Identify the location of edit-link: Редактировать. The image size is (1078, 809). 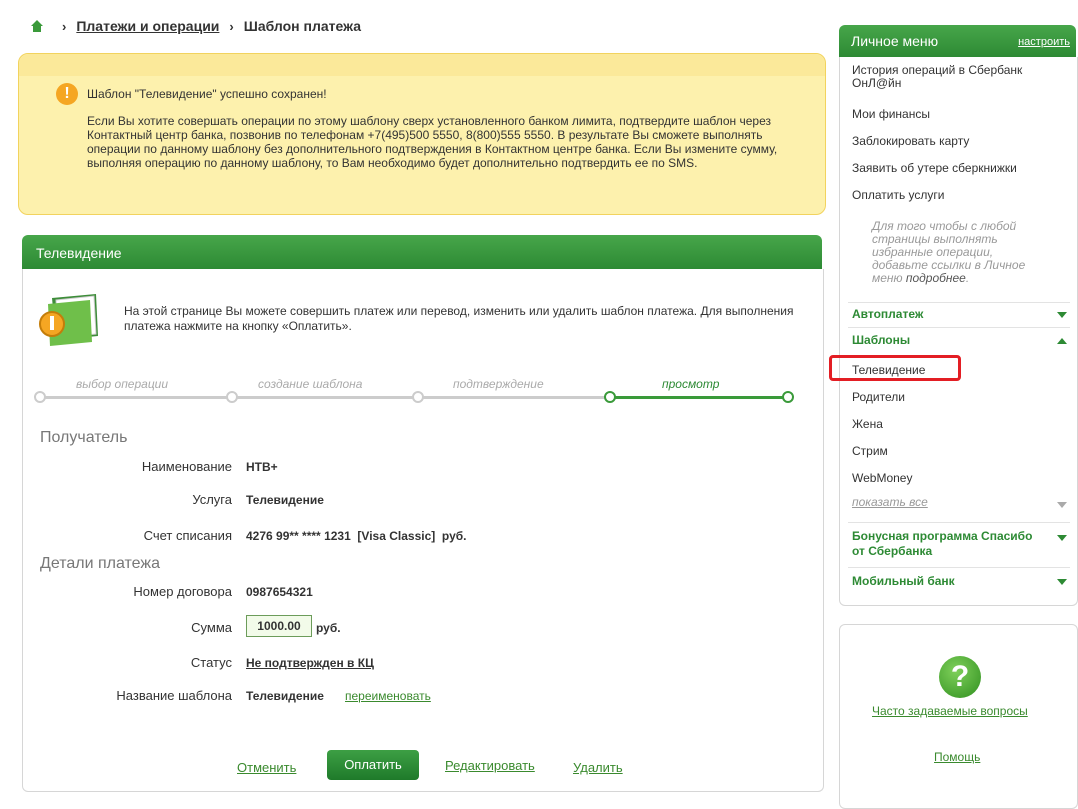
(490, 765).